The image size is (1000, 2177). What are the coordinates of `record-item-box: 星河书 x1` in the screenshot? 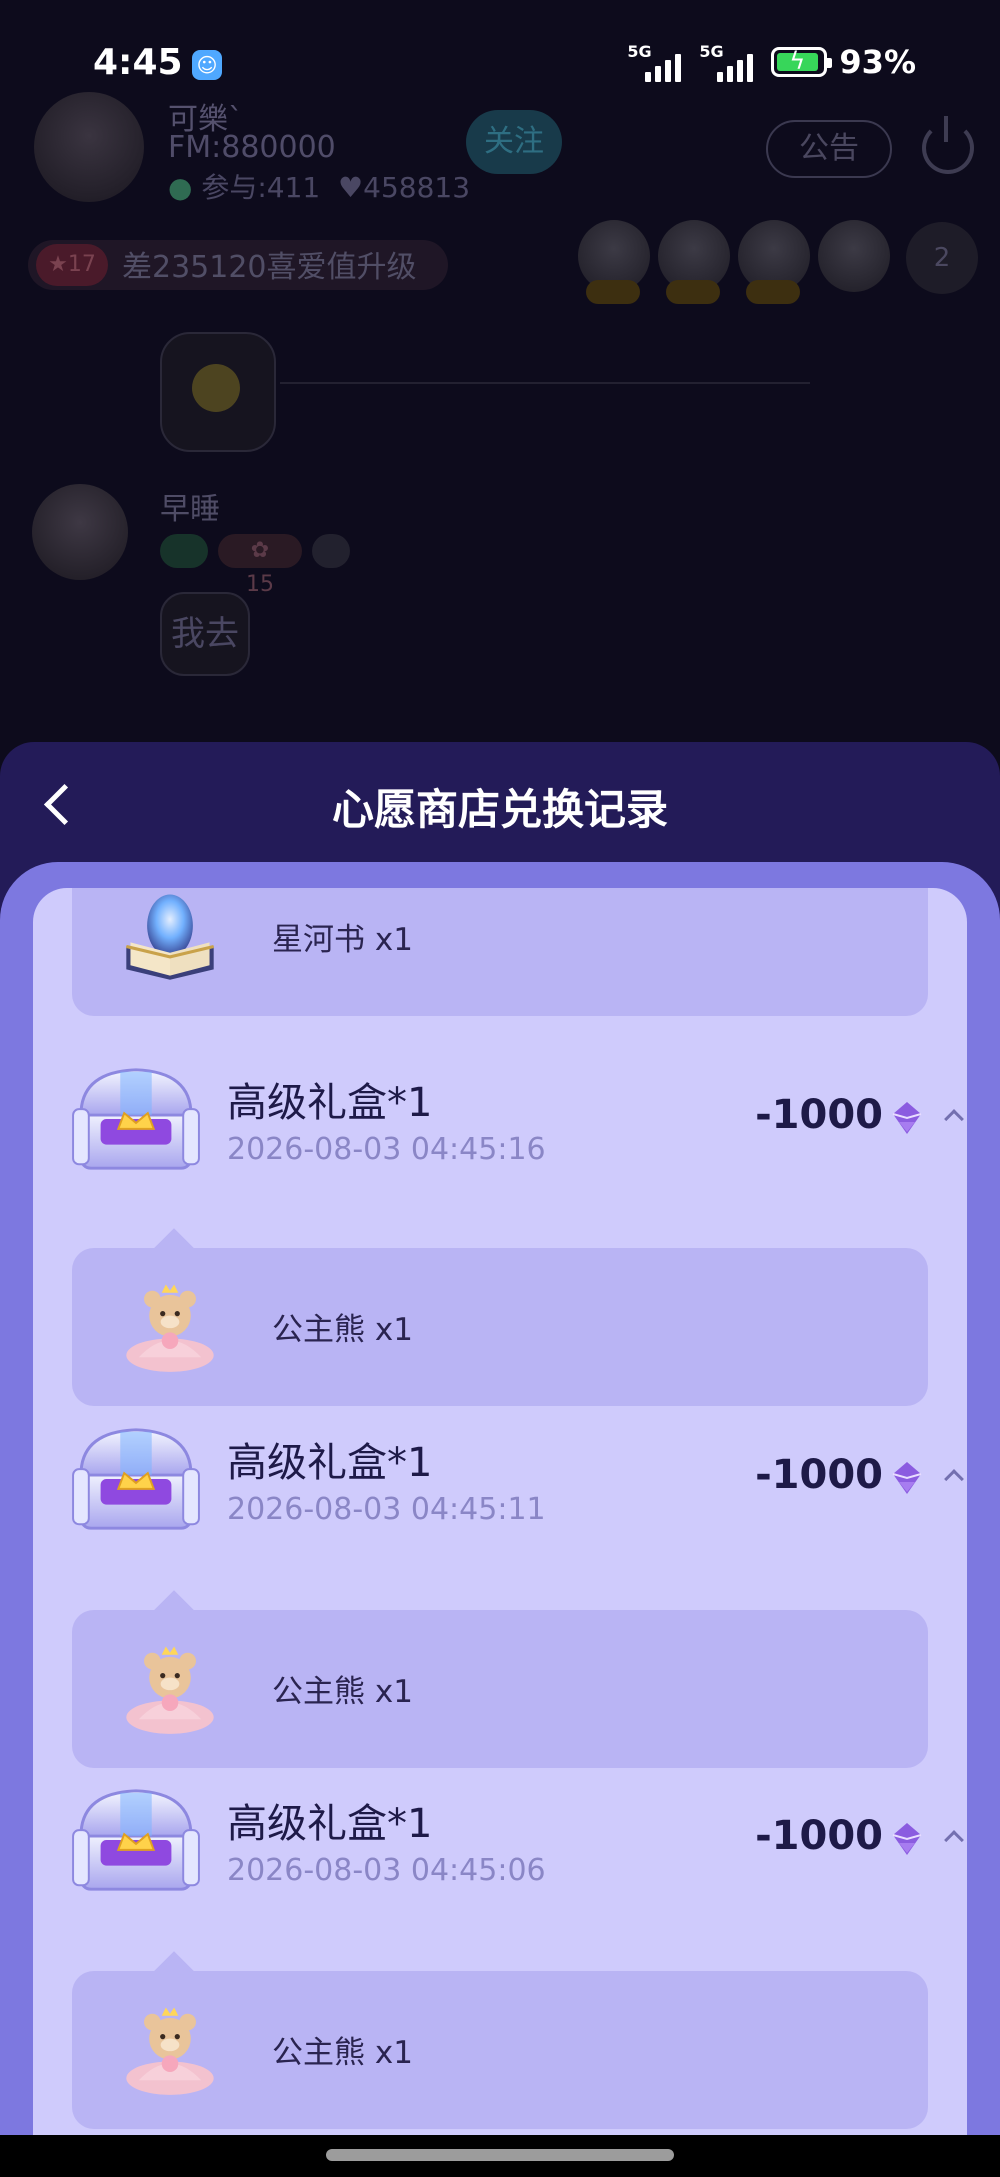 It's located at (500, 952).